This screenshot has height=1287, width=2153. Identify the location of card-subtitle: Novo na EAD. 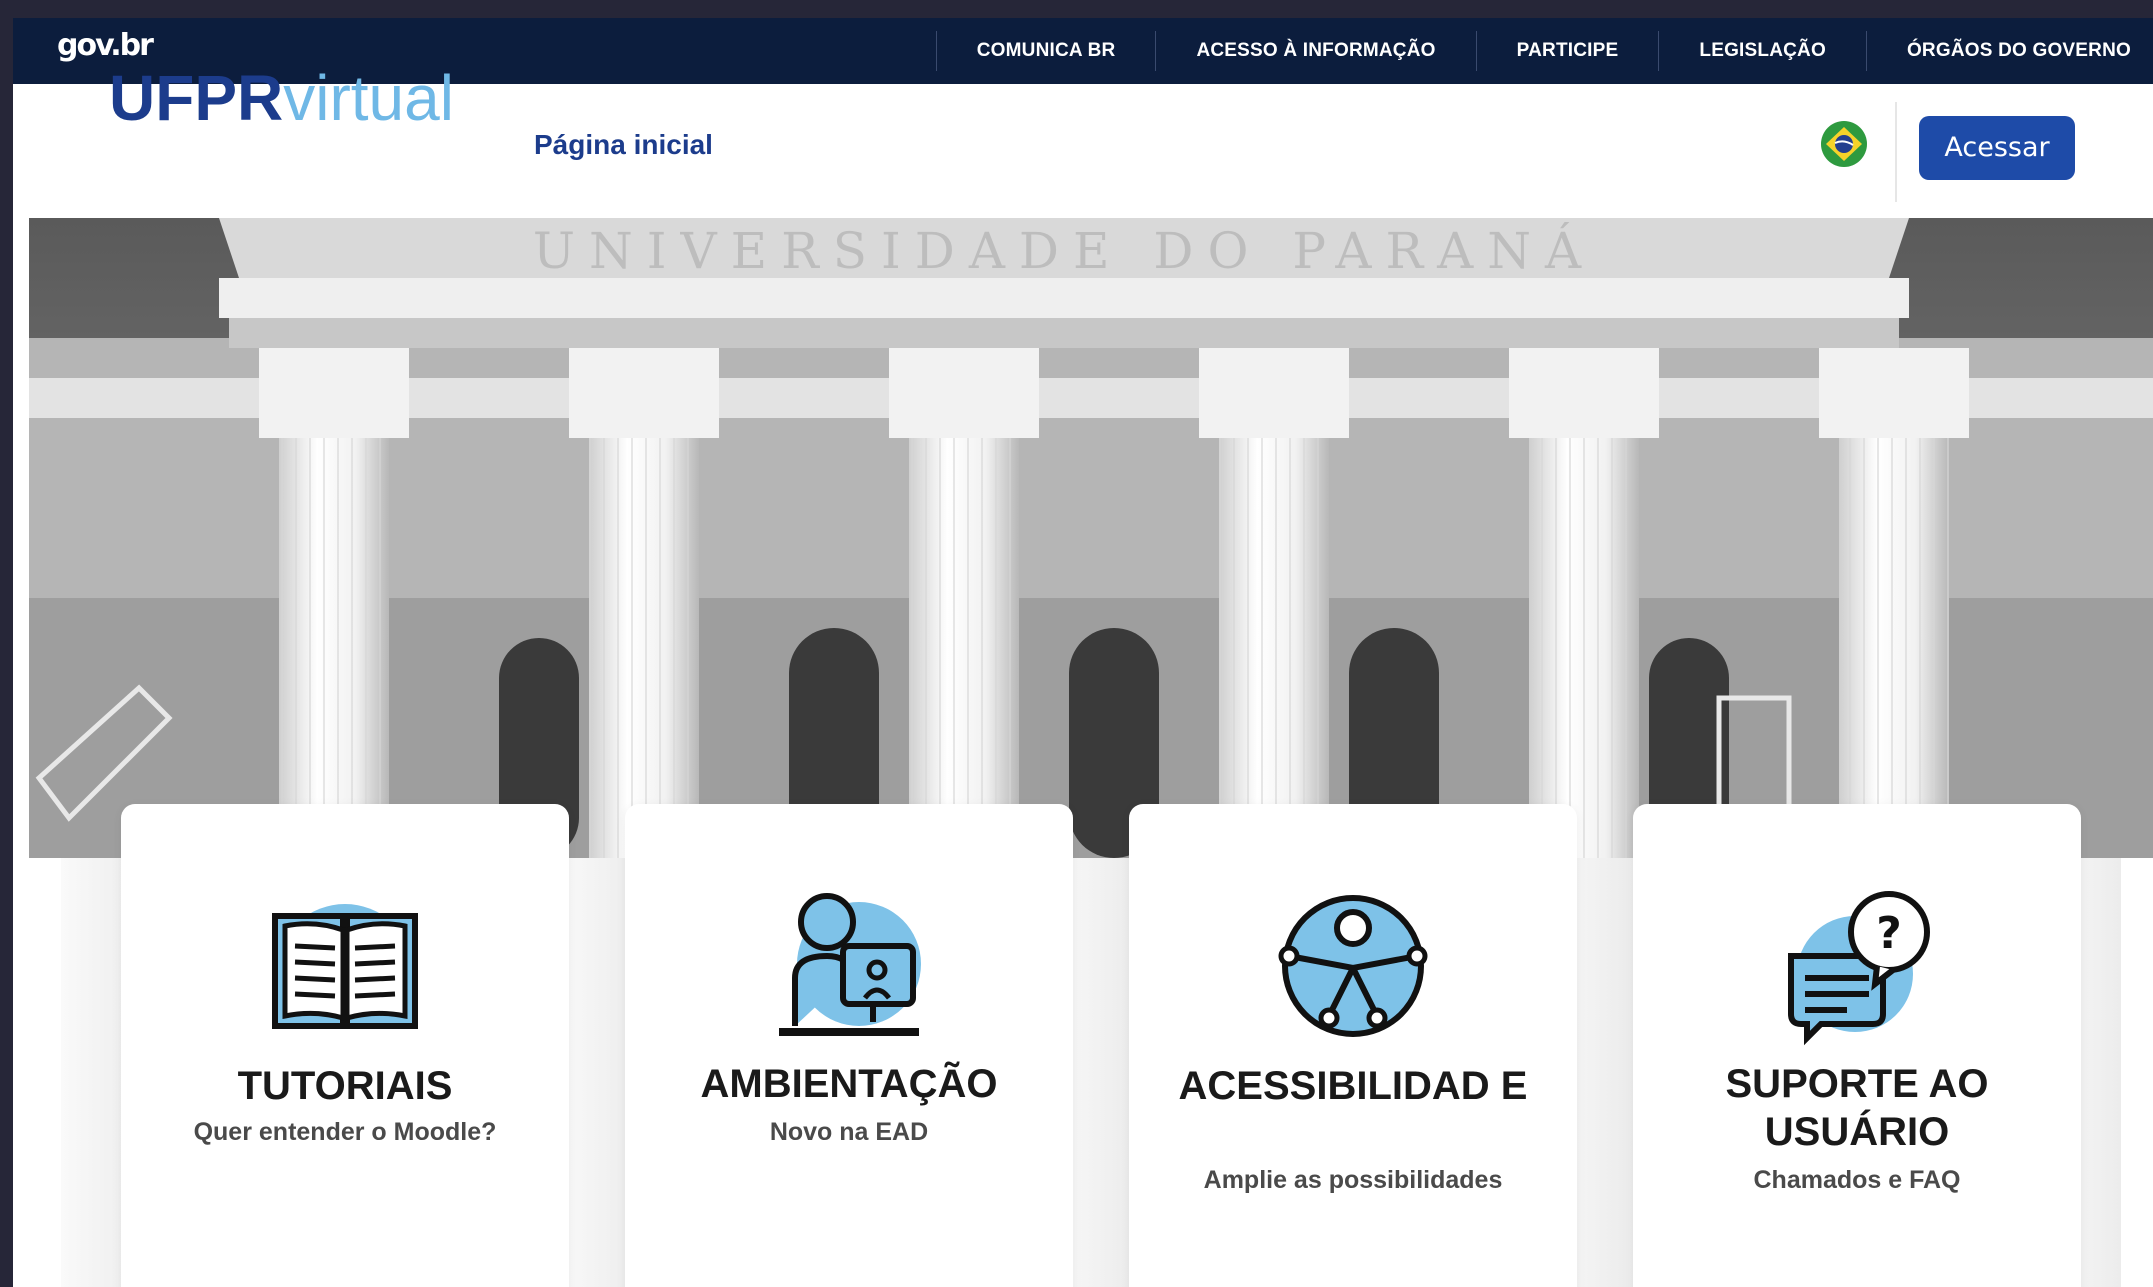
(849, 1132).